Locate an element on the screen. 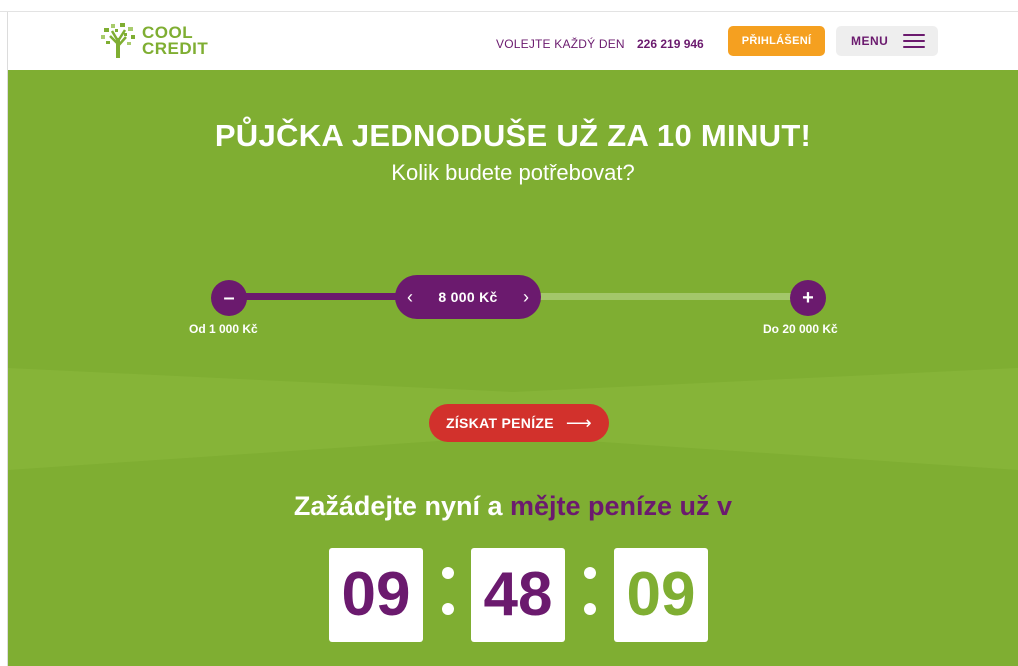 This screenshot has height=666, width=1018. countdown-title: Zažádejte nyní a mějte peníze už v is located at coordinates (513, 506).